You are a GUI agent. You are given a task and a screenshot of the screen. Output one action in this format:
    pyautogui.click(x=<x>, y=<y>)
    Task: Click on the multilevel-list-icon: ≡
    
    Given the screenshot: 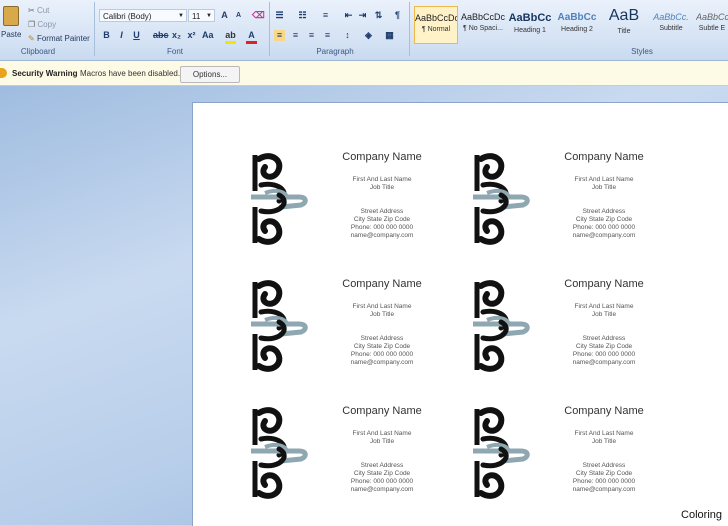 What is the action you would take?
    pyautogui.click(x=325, y=15)
    